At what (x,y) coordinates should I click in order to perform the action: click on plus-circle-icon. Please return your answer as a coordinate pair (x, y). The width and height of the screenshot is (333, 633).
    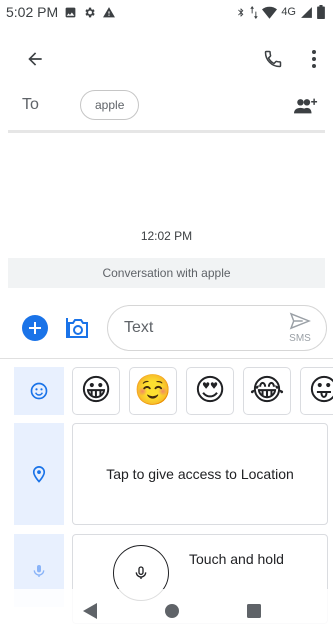
    Looking at the image, I should click on (35, 328).